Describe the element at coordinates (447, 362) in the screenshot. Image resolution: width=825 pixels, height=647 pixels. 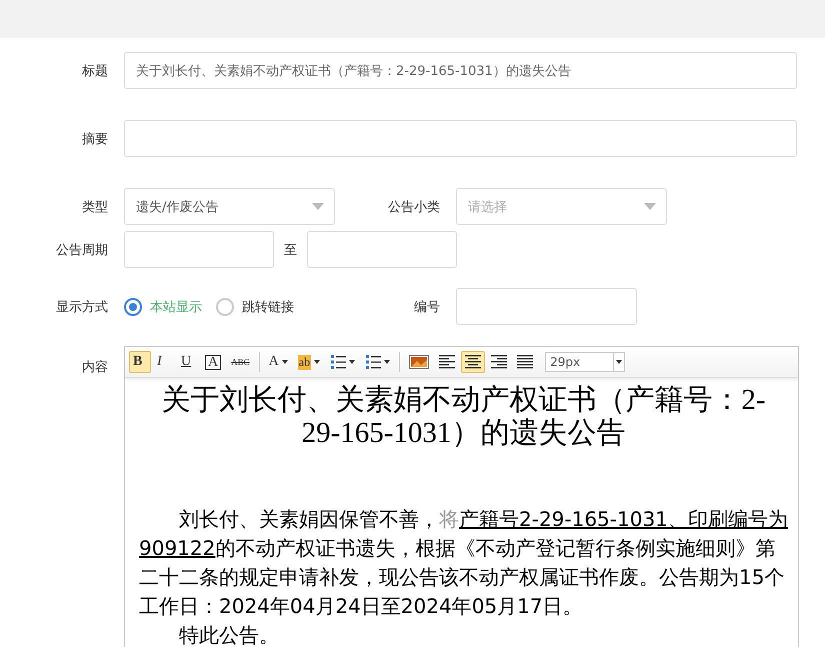
I see `align-left-icon` at that location.